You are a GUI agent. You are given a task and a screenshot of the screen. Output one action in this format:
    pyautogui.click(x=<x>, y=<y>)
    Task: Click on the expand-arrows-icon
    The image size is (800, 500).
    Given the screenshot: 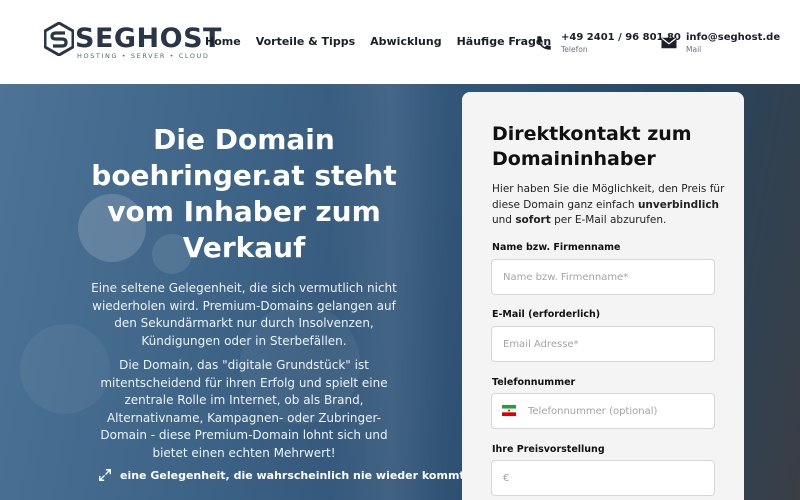 What is the action you would take?
    pyautogui.click(x=105, y=475)
    